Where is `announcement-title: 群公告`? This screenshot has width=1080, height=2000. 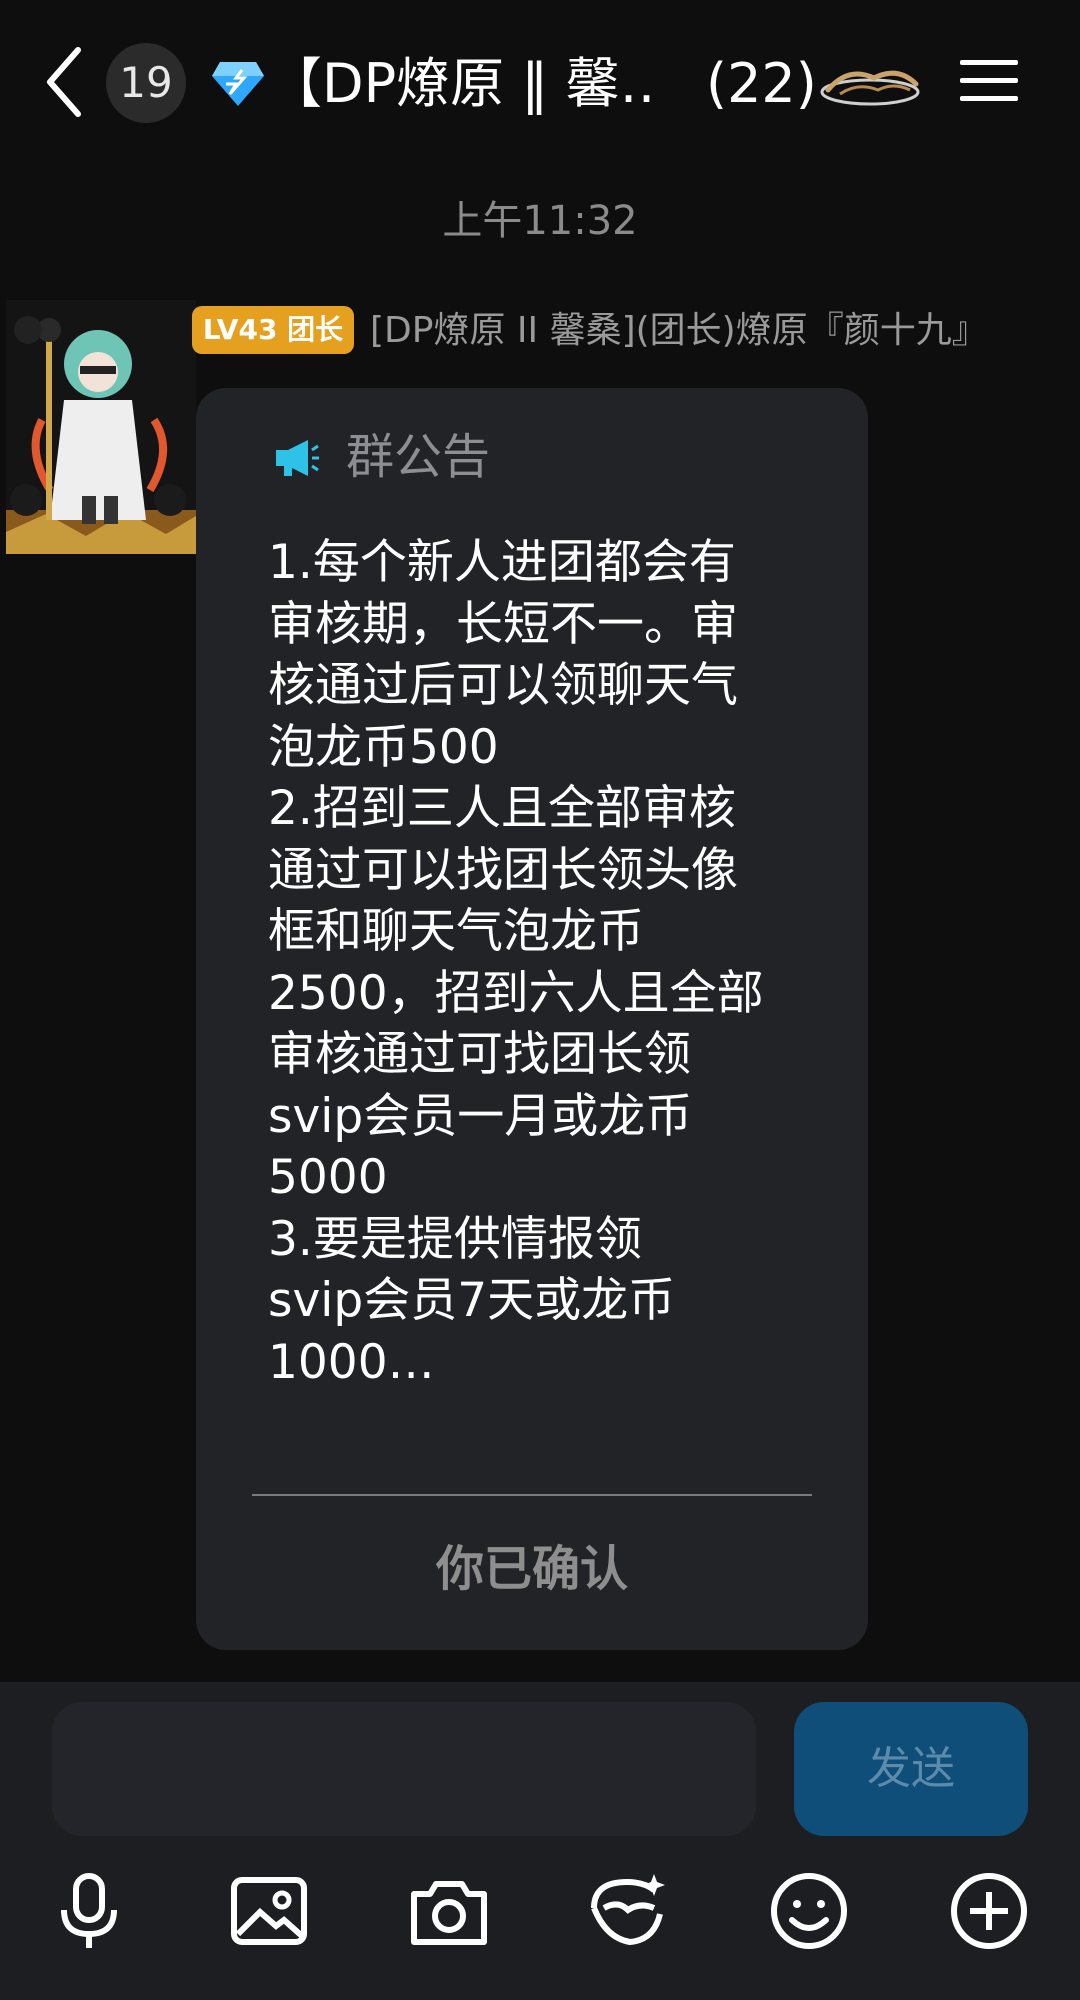 announcement-title: 群公告 is located at coordinates (418, 457).